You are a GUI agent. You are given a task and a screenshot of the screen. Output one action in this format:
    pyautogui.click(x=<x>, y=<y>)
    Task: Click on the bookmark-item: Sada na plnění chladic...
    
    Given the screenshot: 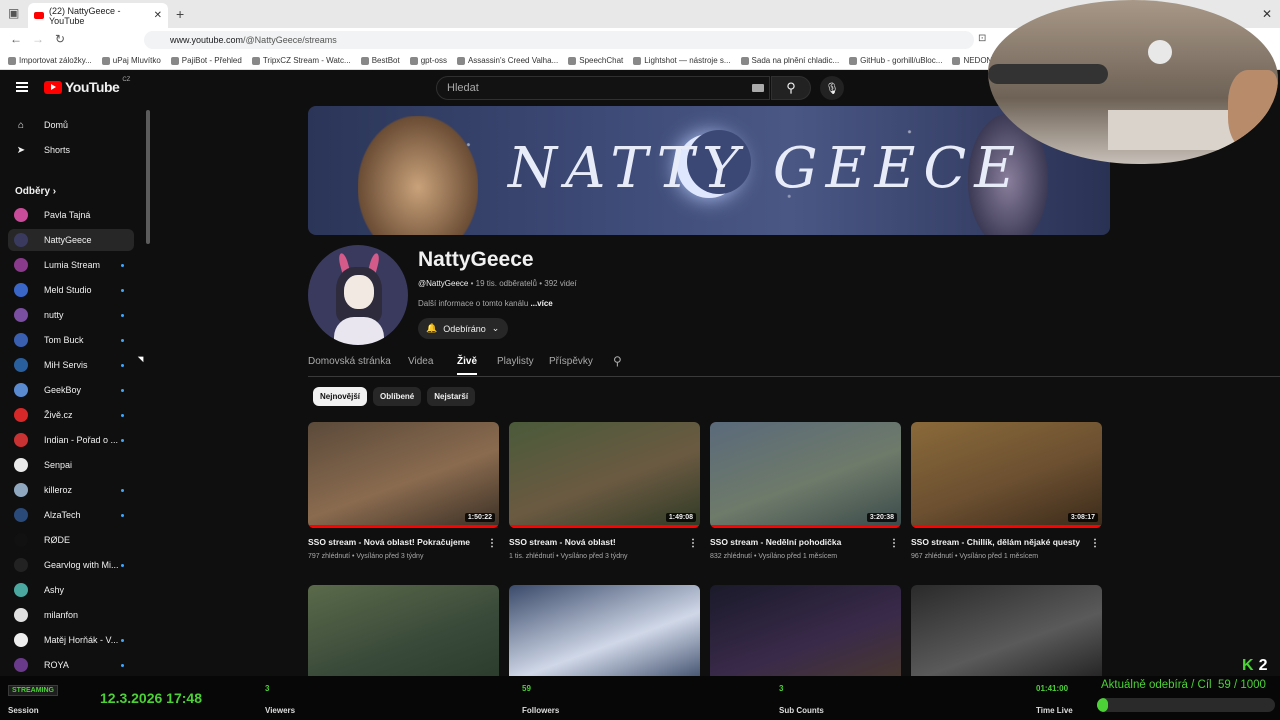 What is the action you would take?
    pyautogui.click(x=789, y=60)
    